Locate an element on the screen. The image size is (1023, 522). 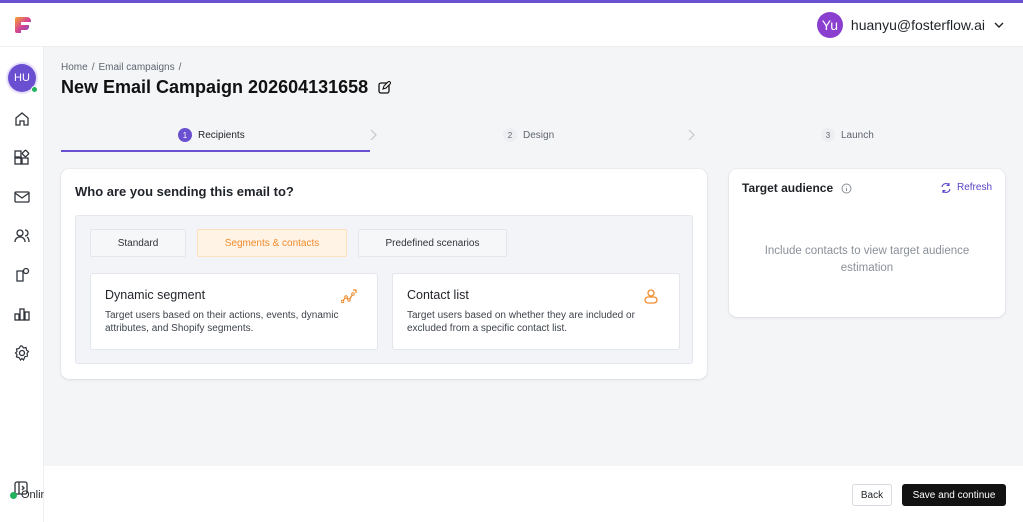
integrations-icon is located at coordinates (22, 275).